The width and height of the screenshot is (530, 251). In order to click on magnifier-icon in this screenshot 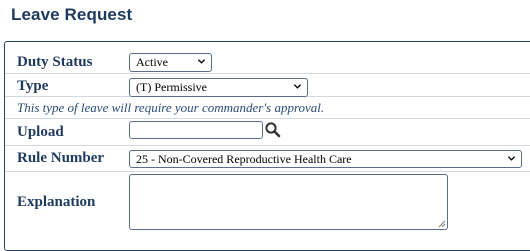, I will do `click(273, 130)`.